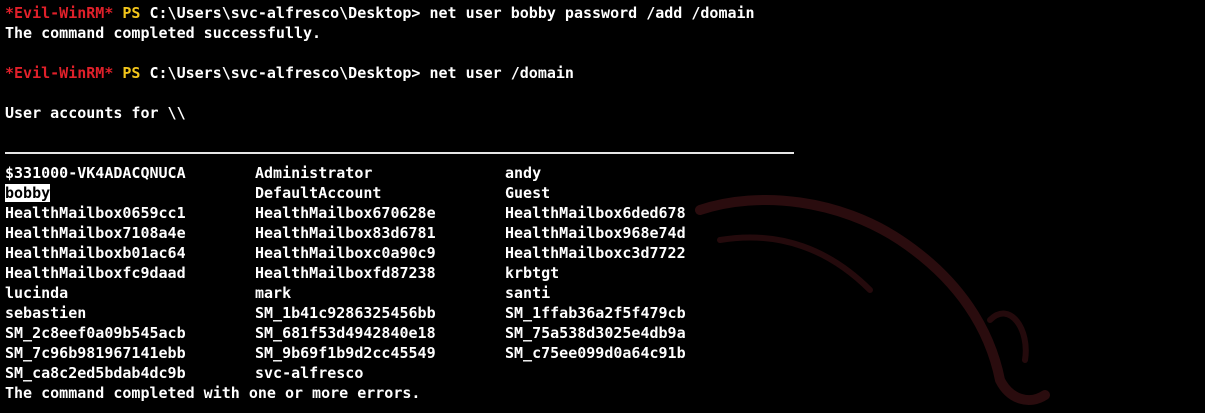 The width and height of the screenshot is (1205, 413). Describe the element at coordinates (46, 313) in the screenshot. I see `account-name: sebastien` at that location.